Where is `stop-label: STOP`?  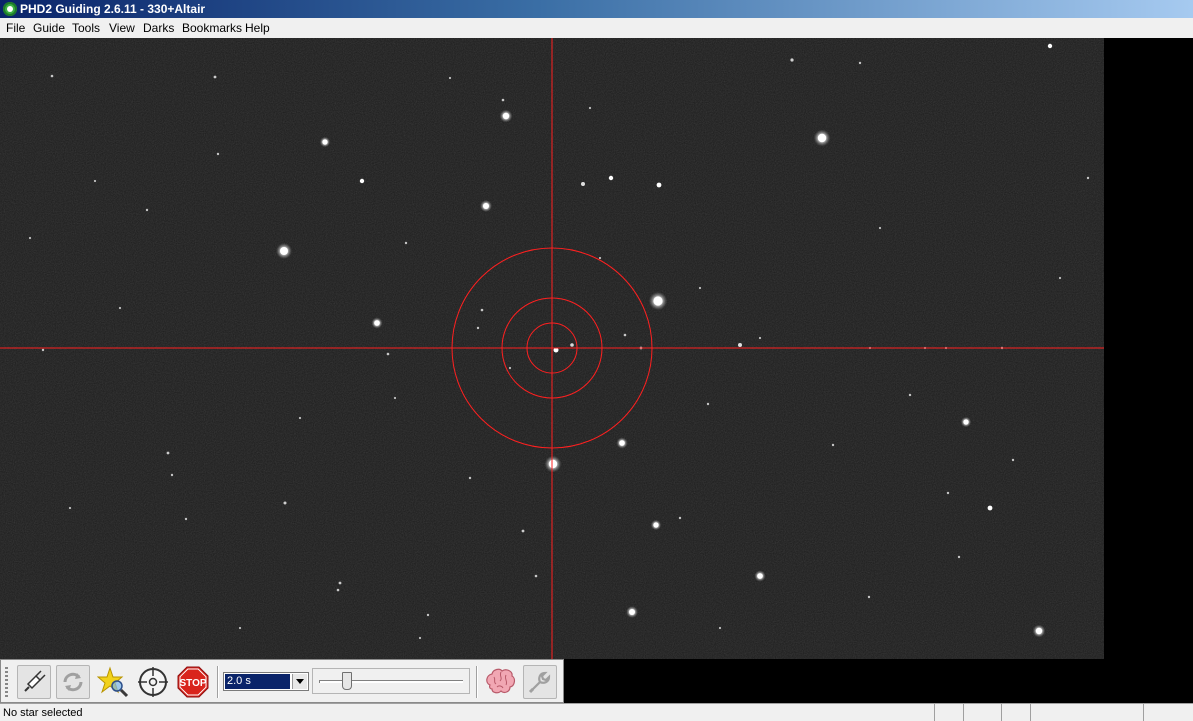 stop-label: STOP is located at coordinates (192, 683).